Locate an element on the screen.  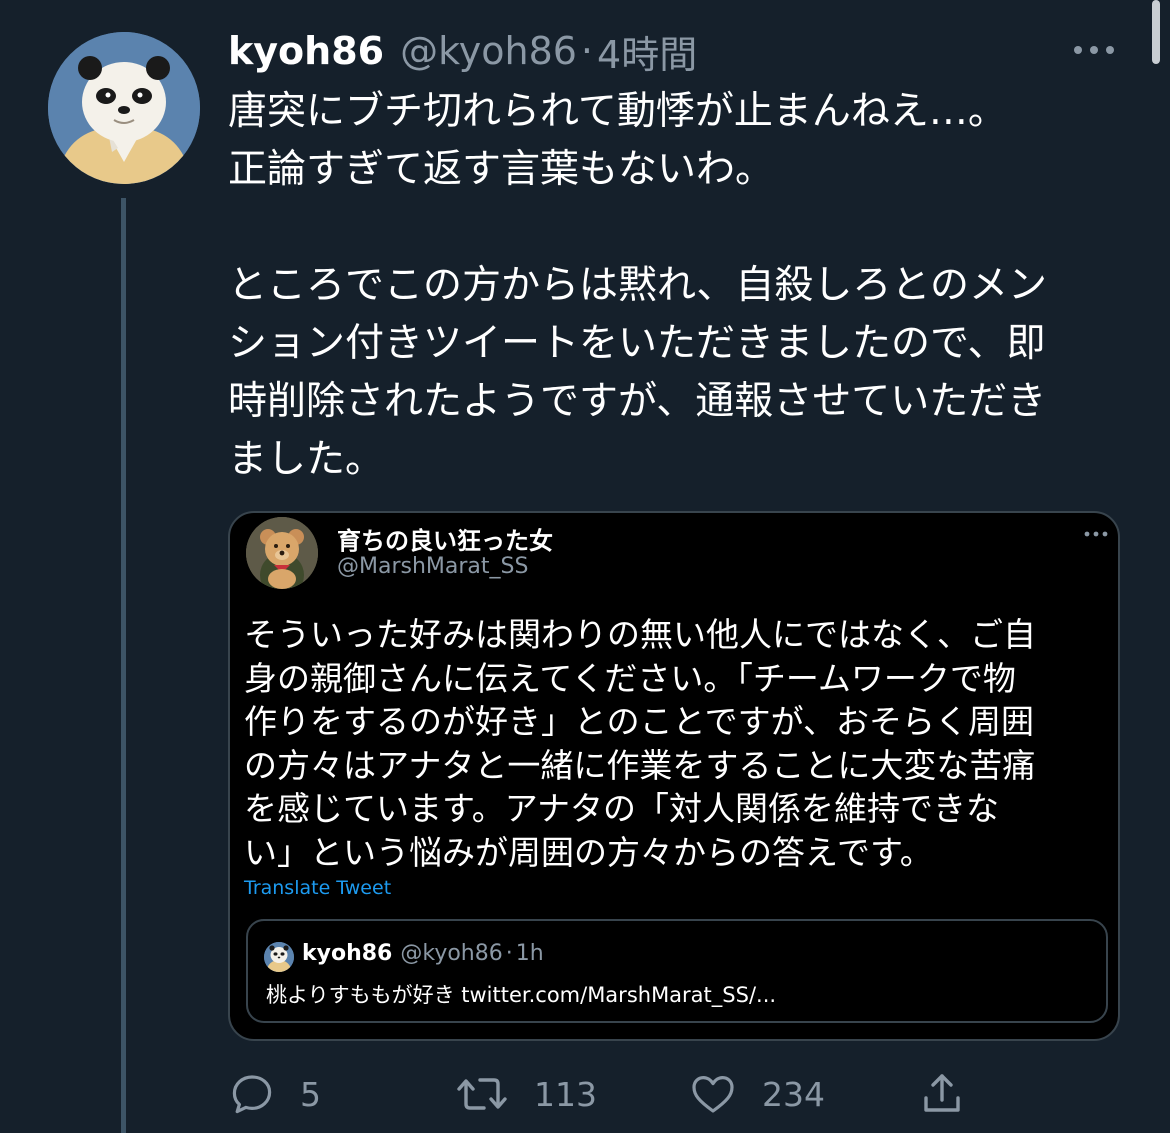
retweet-icon is located at coordinates (482, 1094).